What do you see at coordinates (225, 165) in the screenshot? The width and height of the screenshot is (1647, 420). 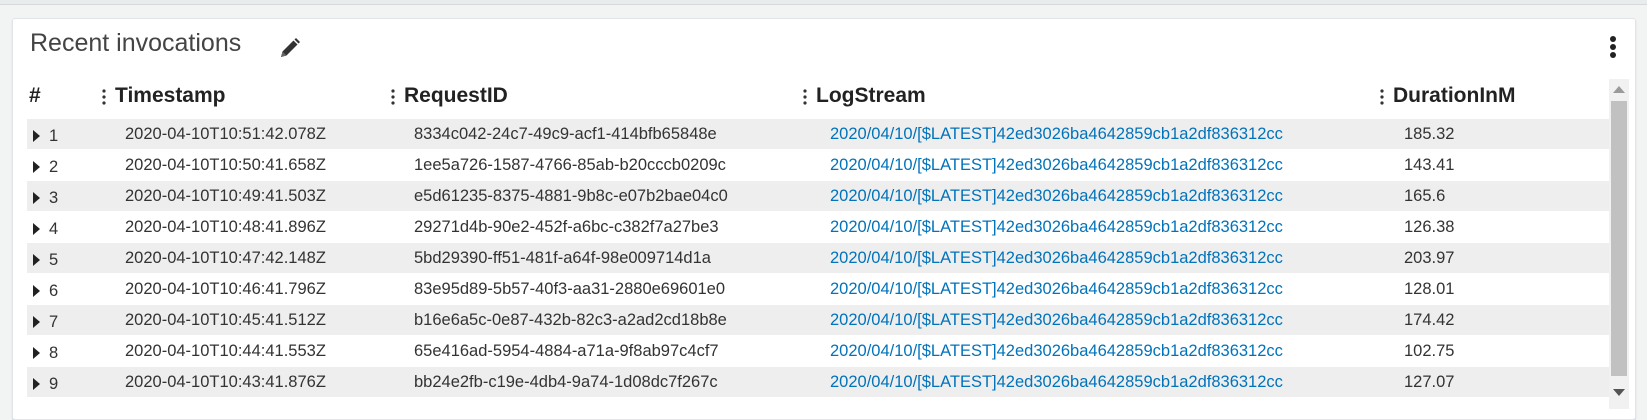 I see `timestamp-cell: 2020-04-10T10:50:41.658Z` at bounding box center [225, 165].